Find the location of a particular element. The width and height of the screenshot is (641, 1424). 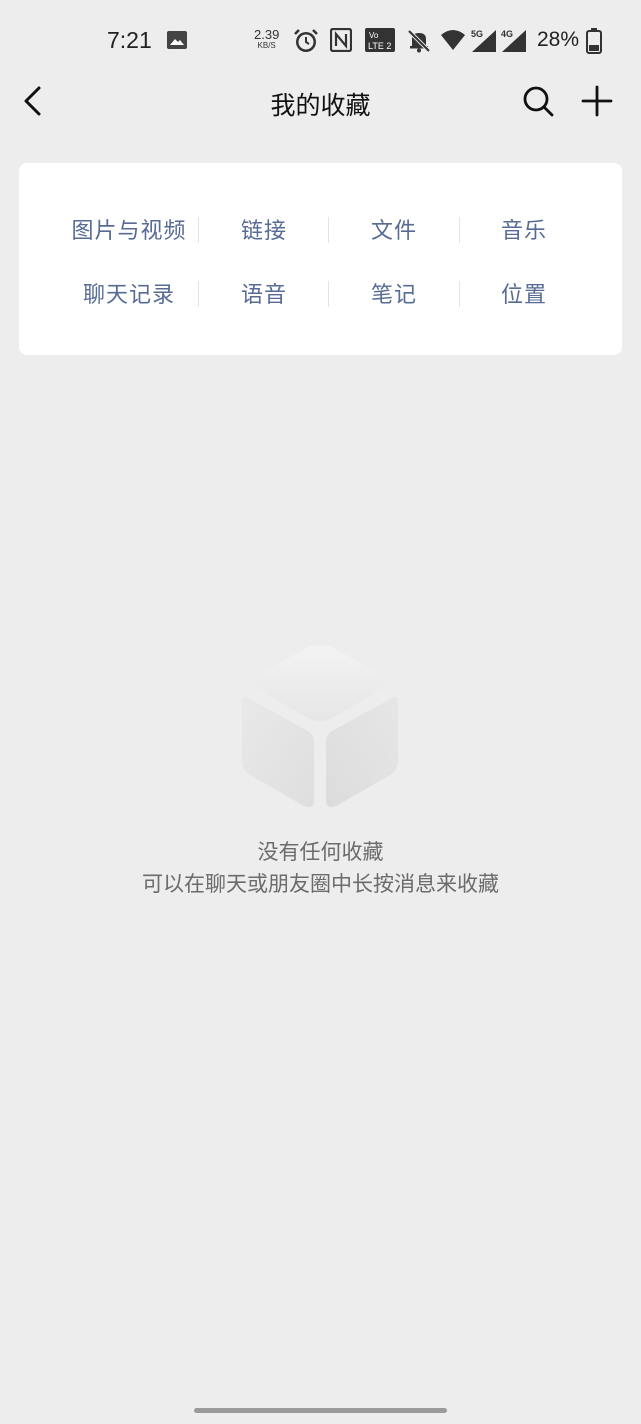

alarm-icon is located at coordinates (306, 40).